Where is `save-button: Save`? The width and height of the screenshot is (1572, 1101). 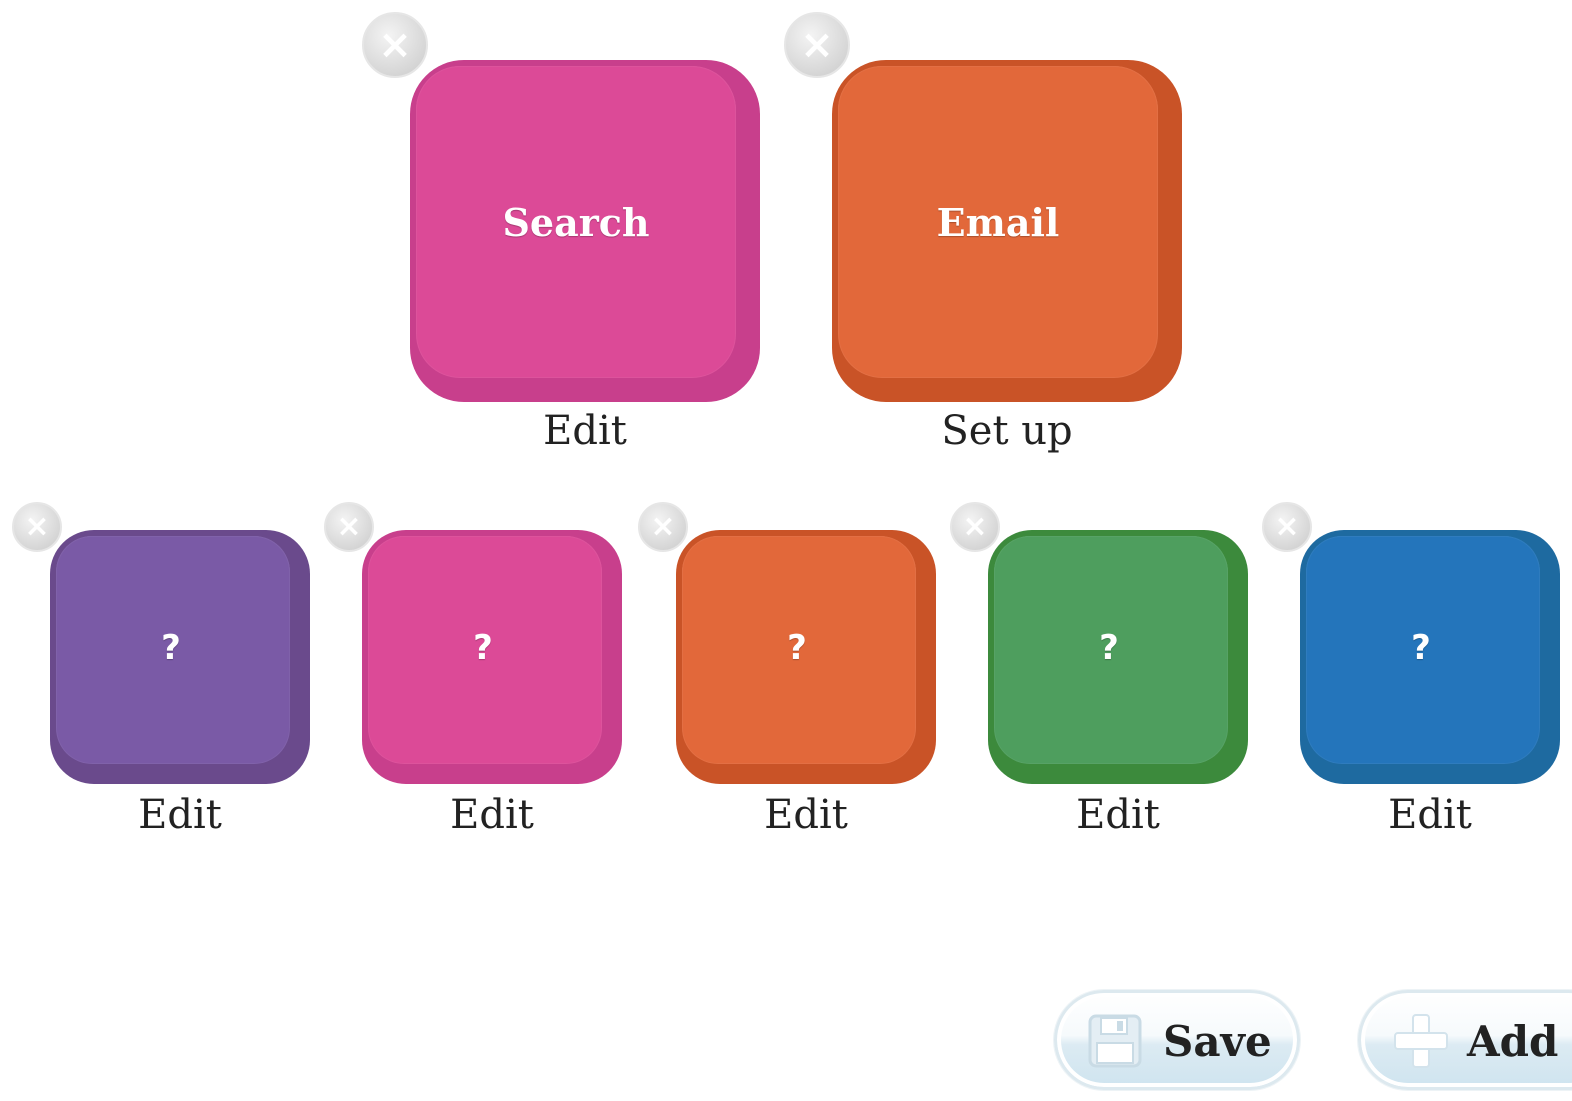 save-button: Save is located at coordinates (1177, 1040).